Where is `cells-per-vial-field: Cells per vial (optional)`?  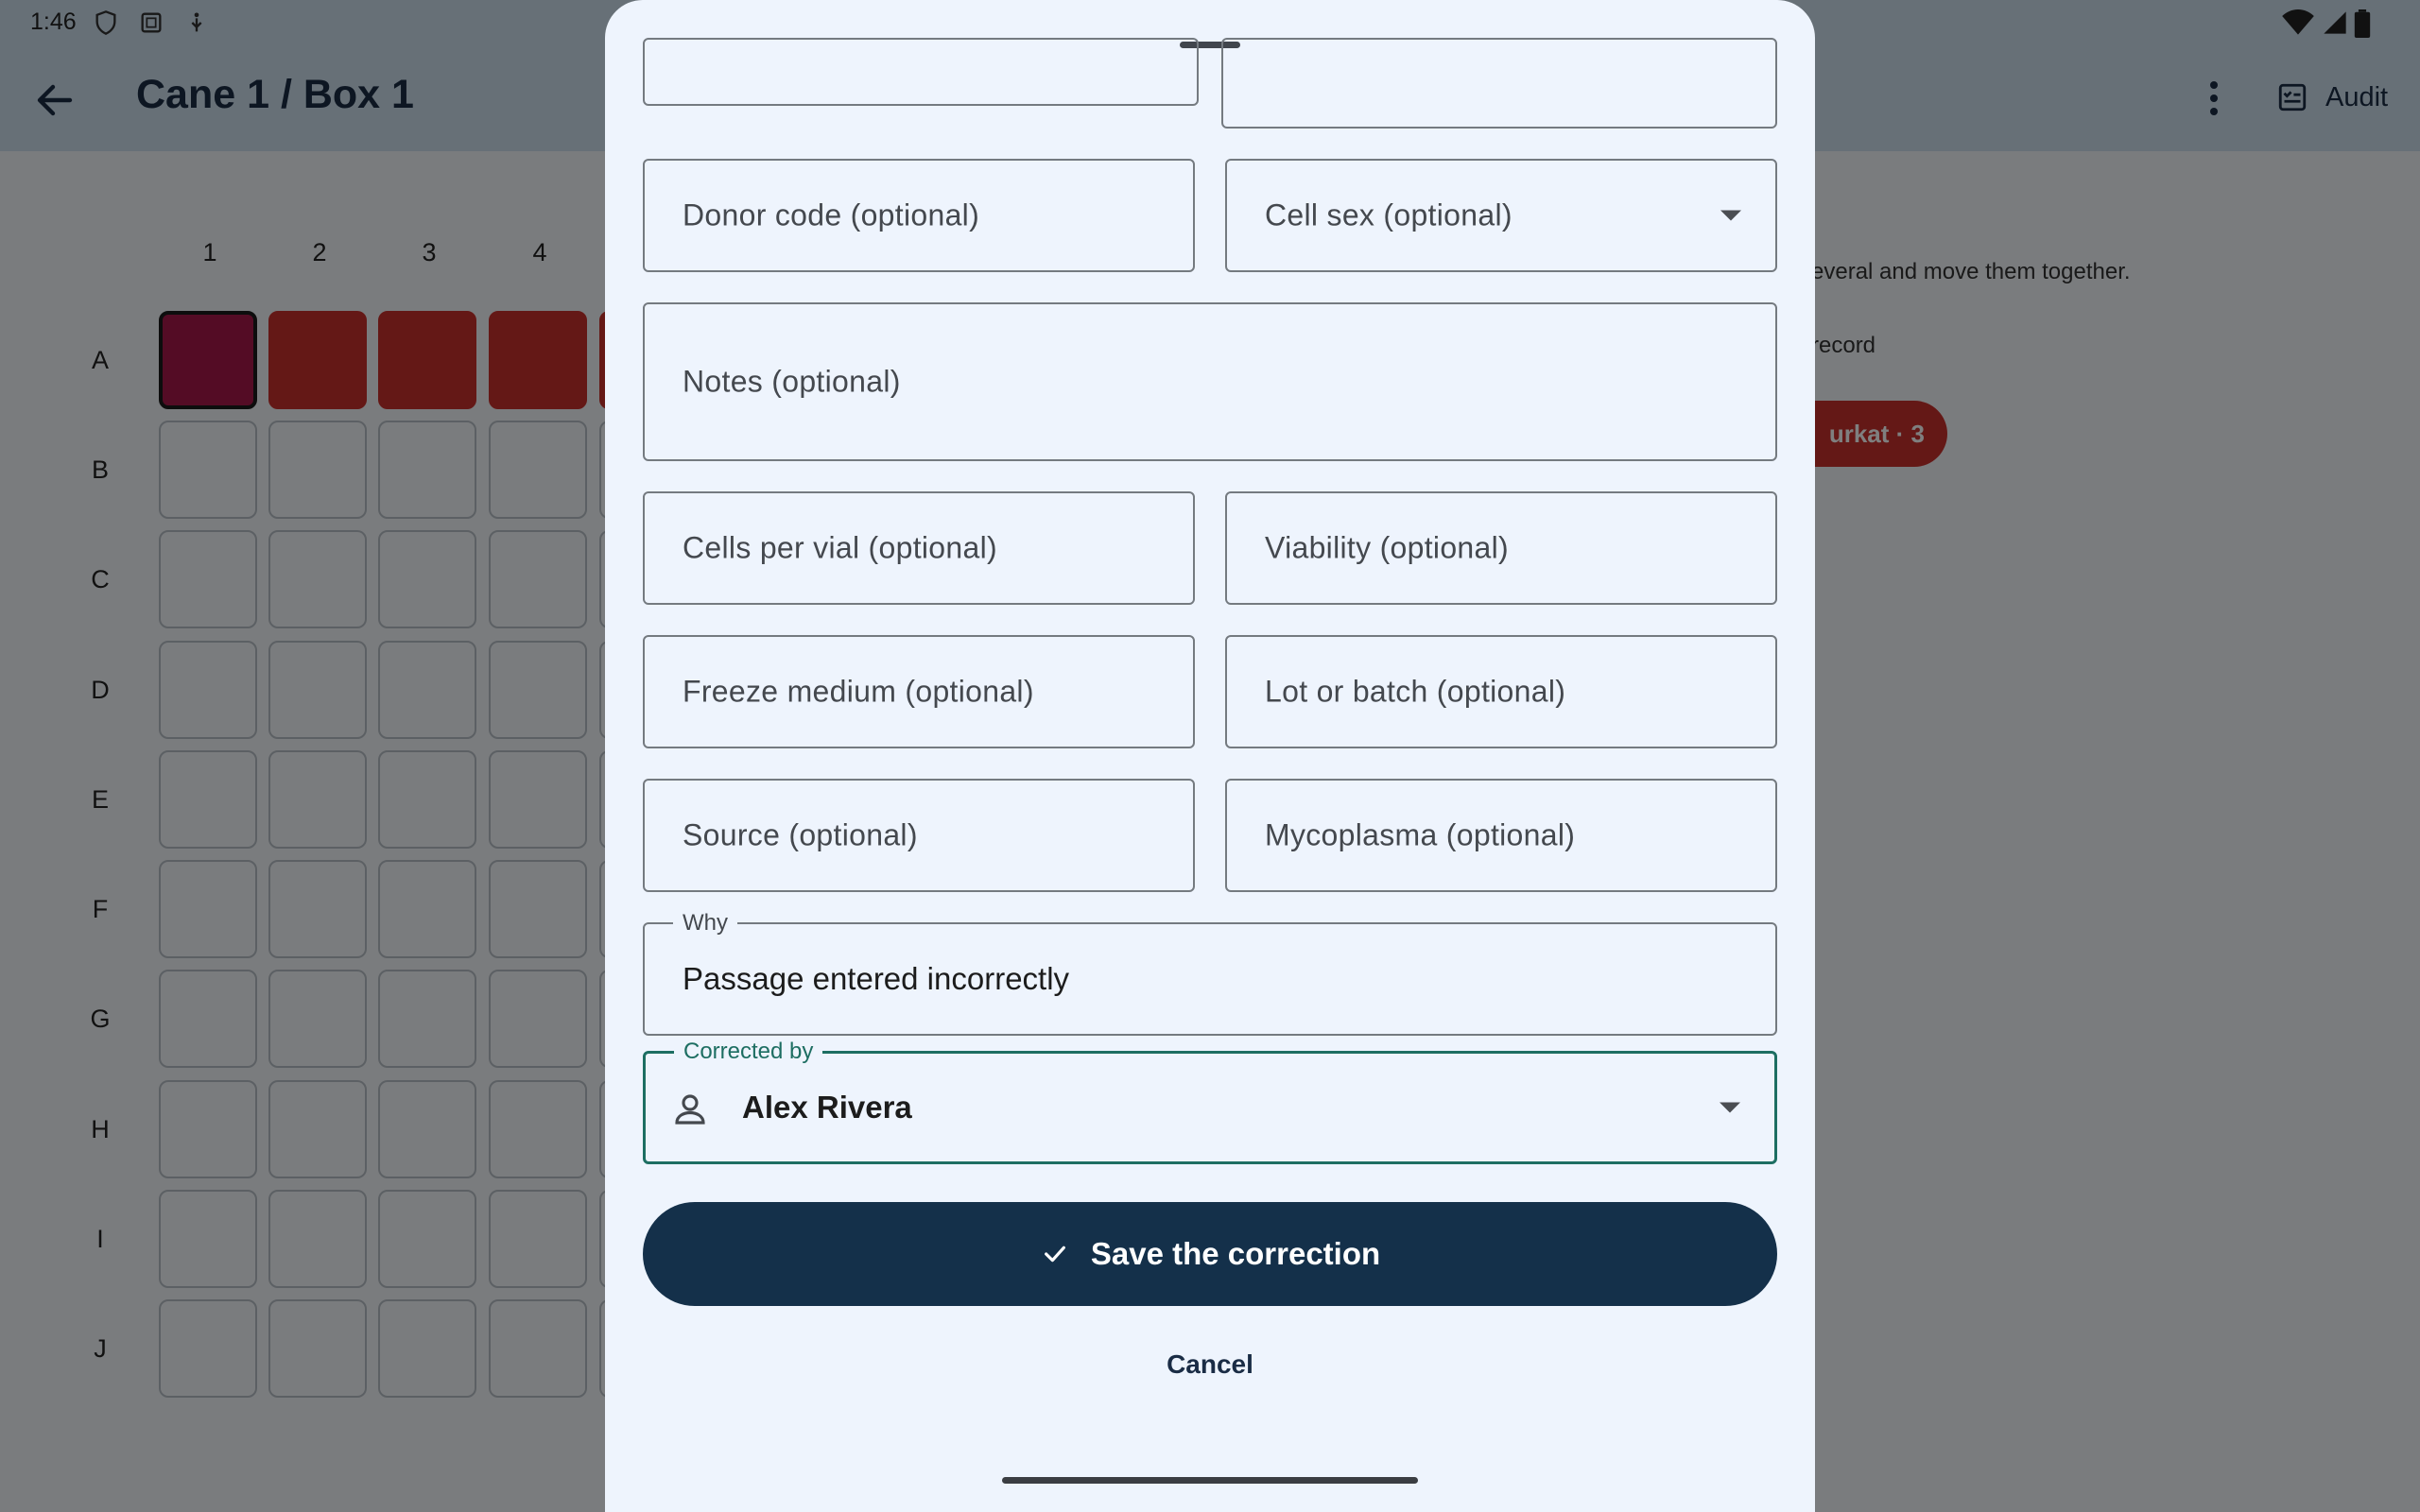
cells-per-vial-field: Cells per vial (optional) is located at coordinates (919, 548).